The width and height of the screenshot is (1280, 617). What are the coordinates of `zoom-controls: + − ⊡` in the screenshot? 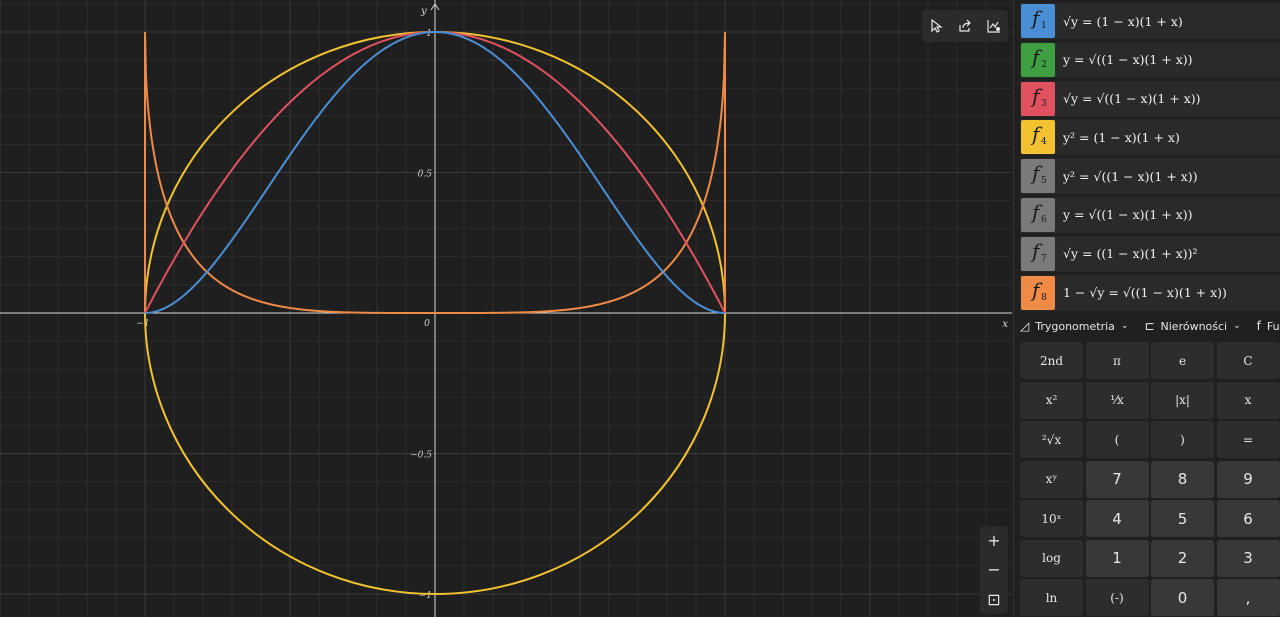 It's located at (994, 570).